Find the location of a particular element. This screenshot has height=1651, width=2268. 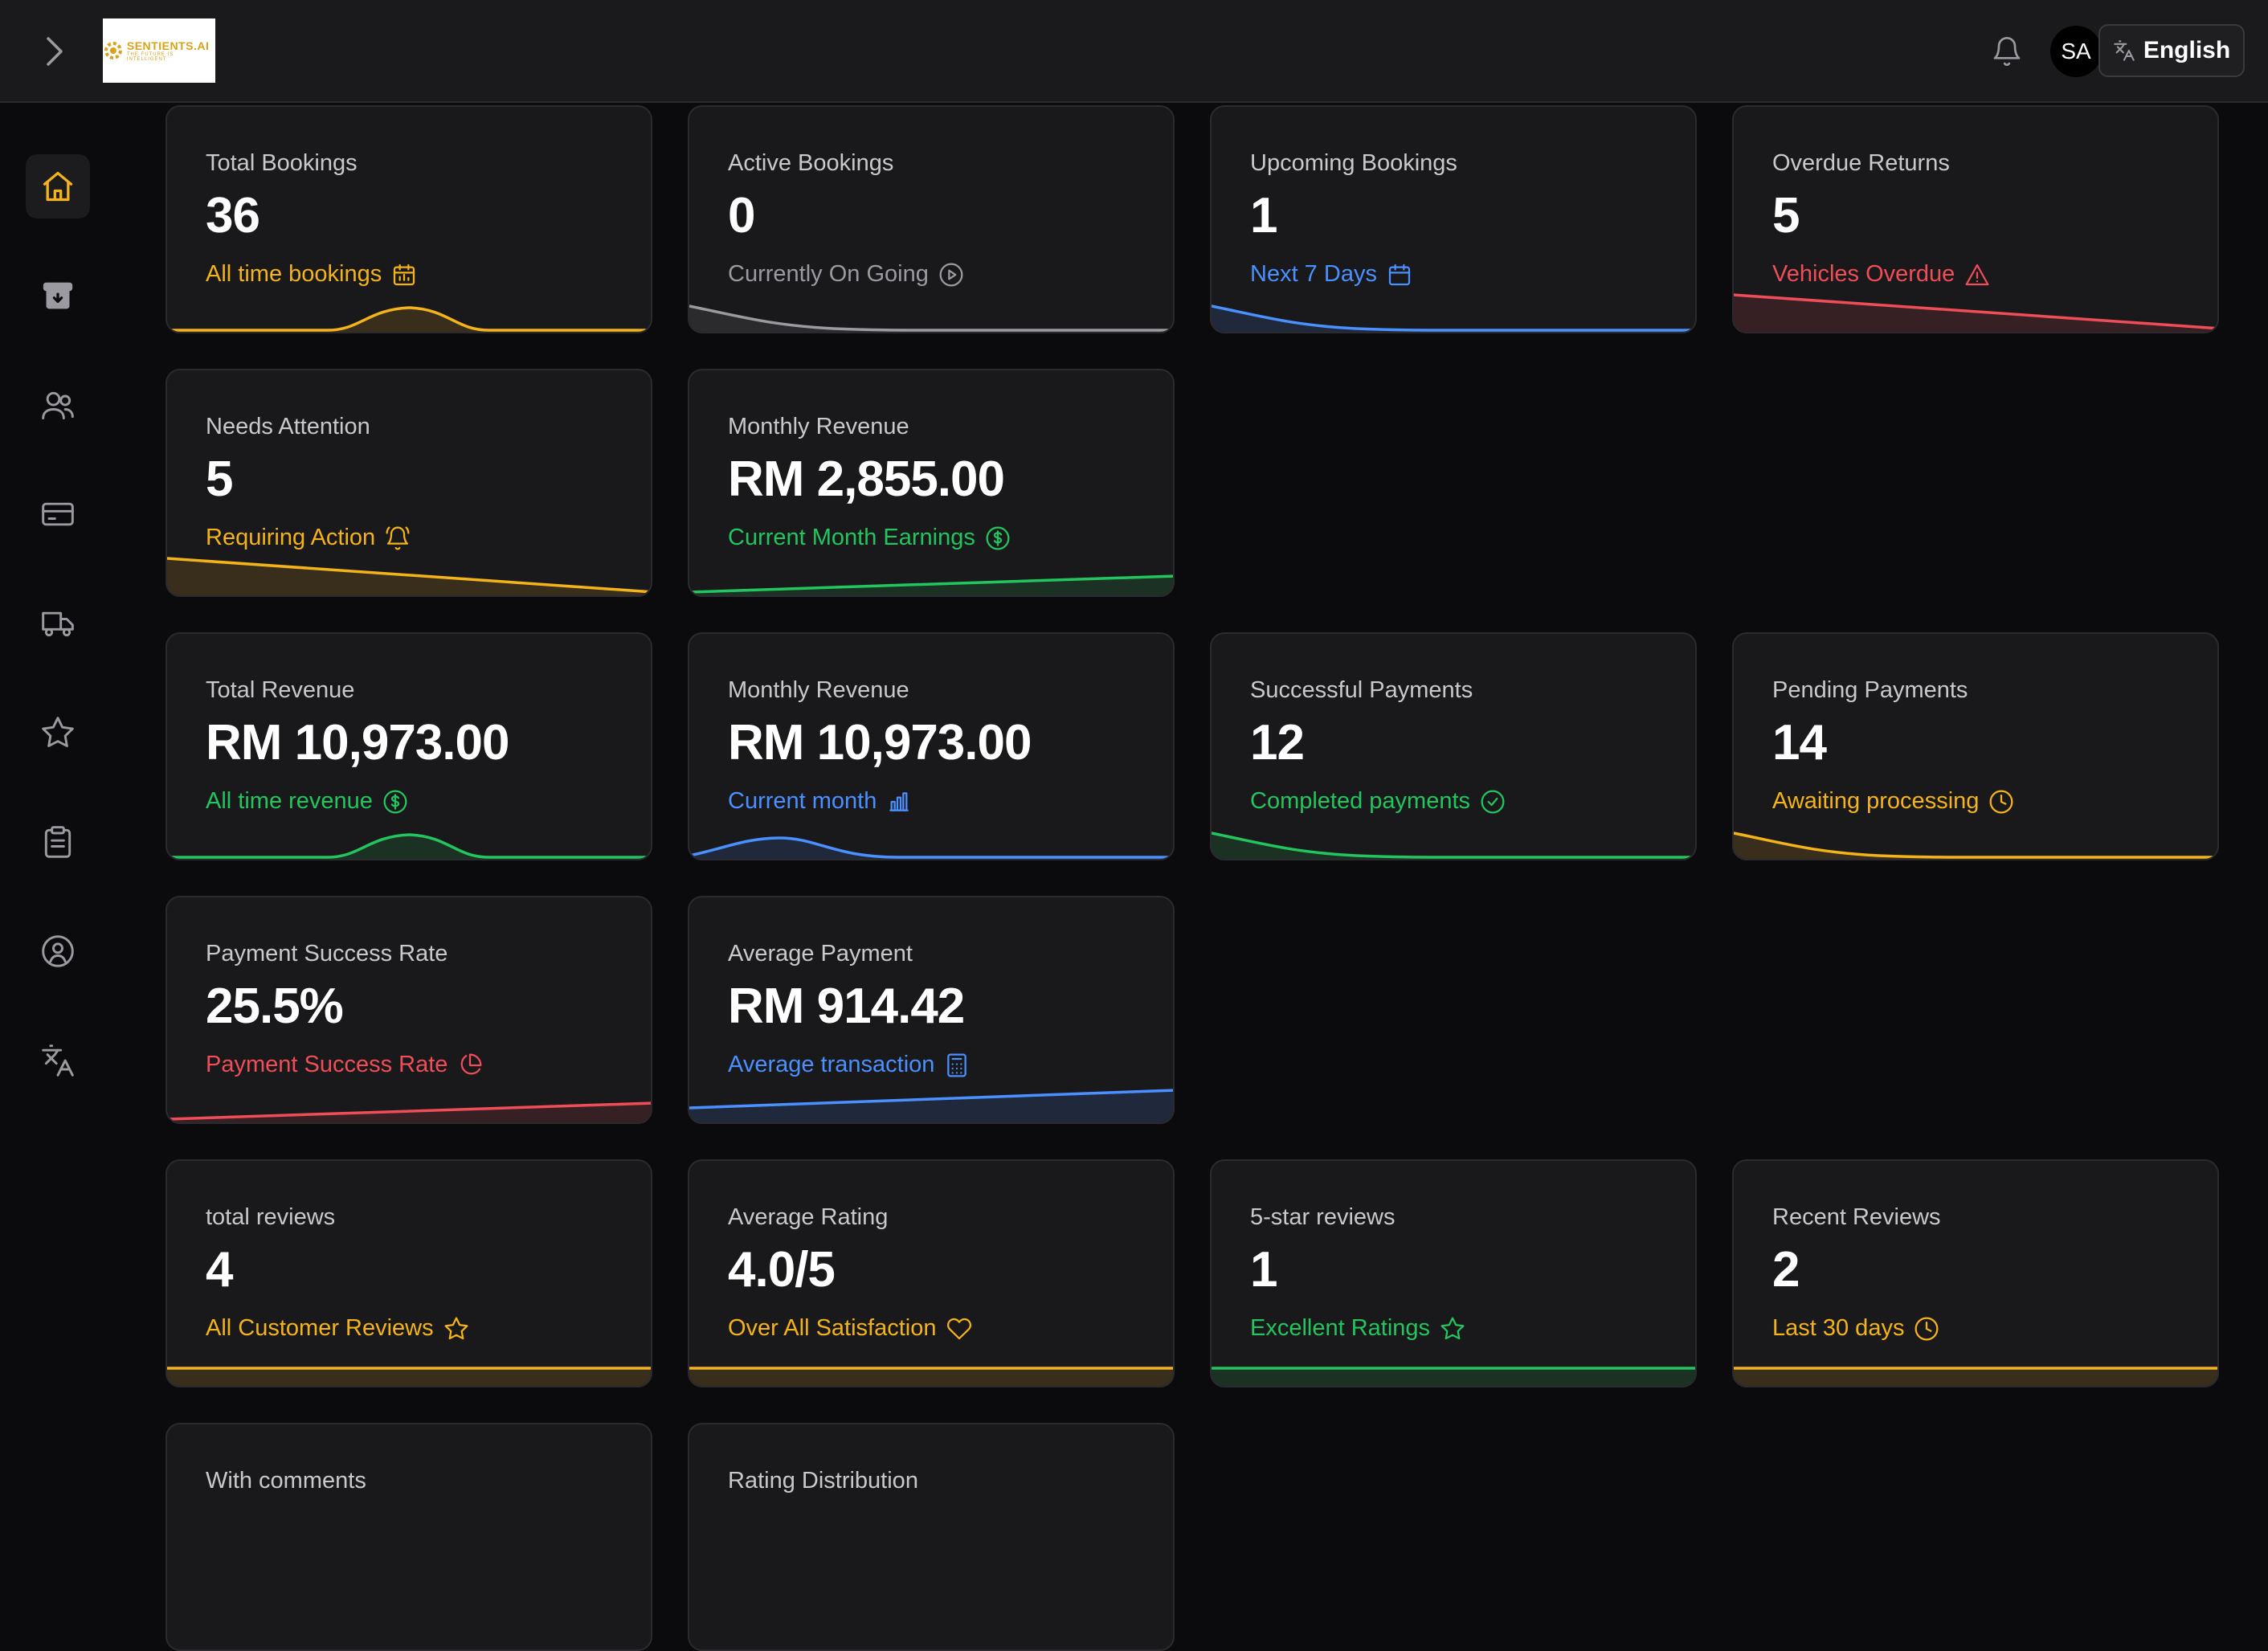

home-icon is located at coordinates (58, 186).